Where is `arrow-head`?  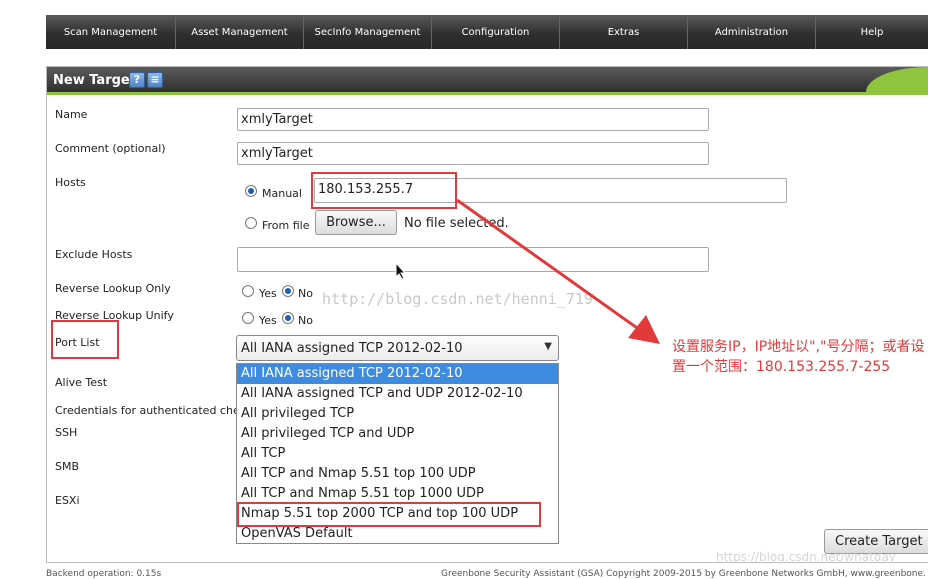 arrow-head is located at coordinates (644, 329).